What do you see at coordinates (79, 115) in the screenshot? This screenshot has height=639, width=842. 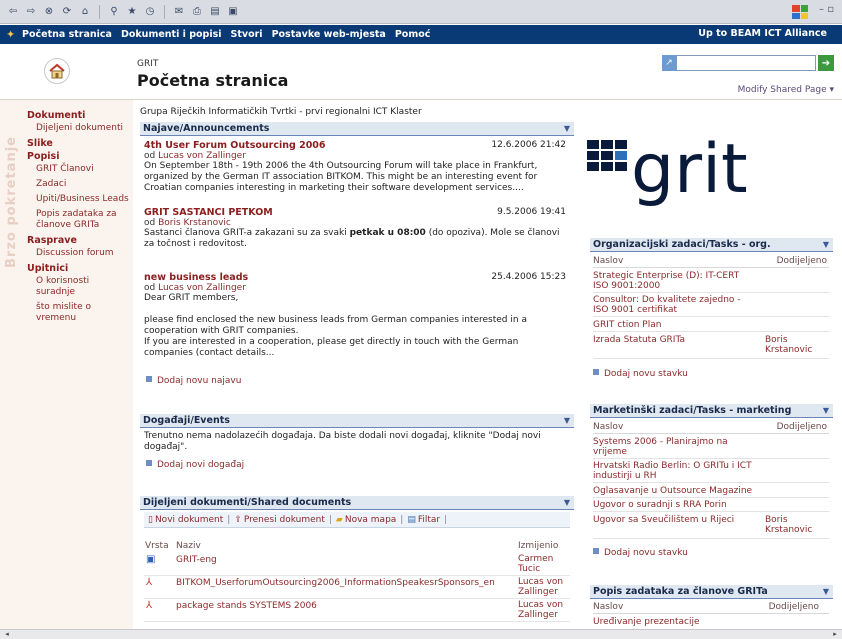 I see `ql-section-documents: Dokumenti` at bounding box center [79, 115].